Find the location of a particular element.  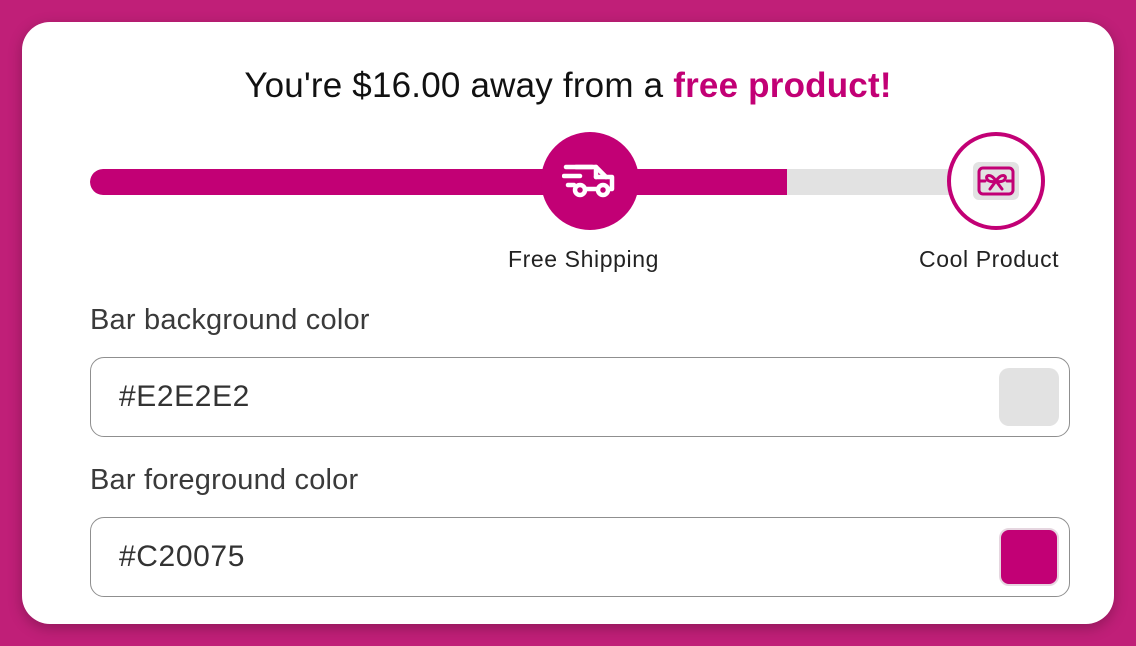

bar-foreground-color-field: #C20075 is located at coordinates (580, 557).